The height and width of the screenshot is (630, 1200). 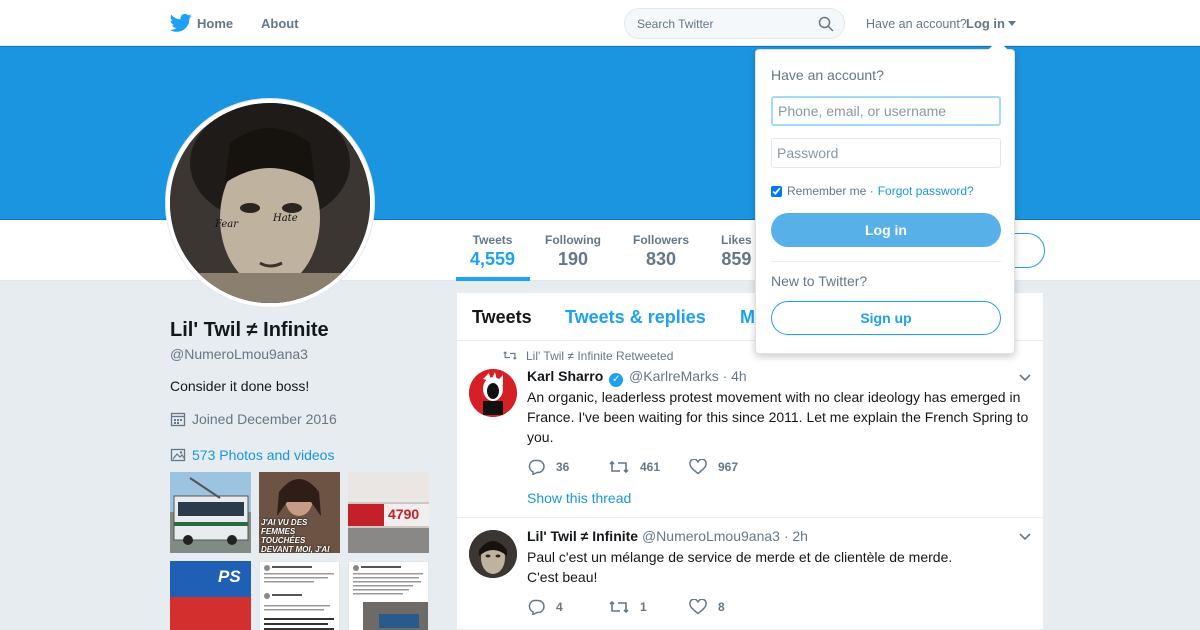 What do you see at coordinates (181, 23) in the screenshot?
I see `twitter-bird-icon` at bounding box center [181, 23].